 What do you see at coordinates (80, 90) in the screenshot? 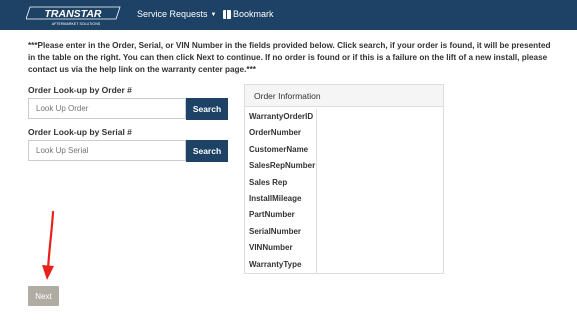
I see `order-lookup-label: Order Look-up by Order #` at bounding box center [80, 90].